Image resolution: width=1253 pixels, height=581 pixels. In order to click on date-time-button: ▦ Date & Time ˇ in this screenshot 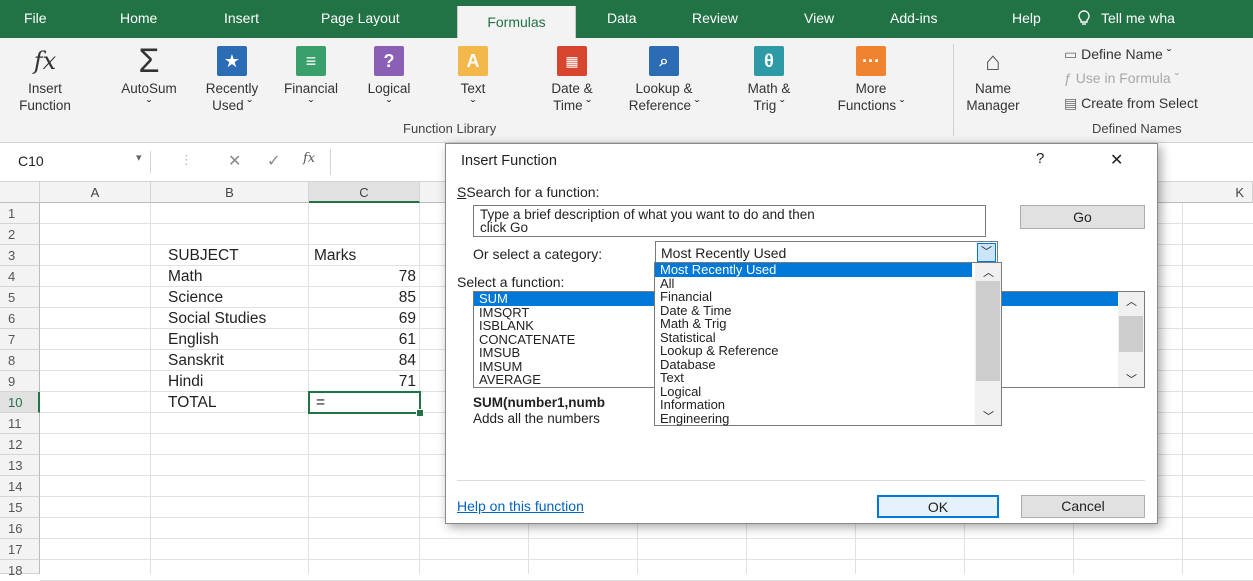, I will do `click(572, 80)`.